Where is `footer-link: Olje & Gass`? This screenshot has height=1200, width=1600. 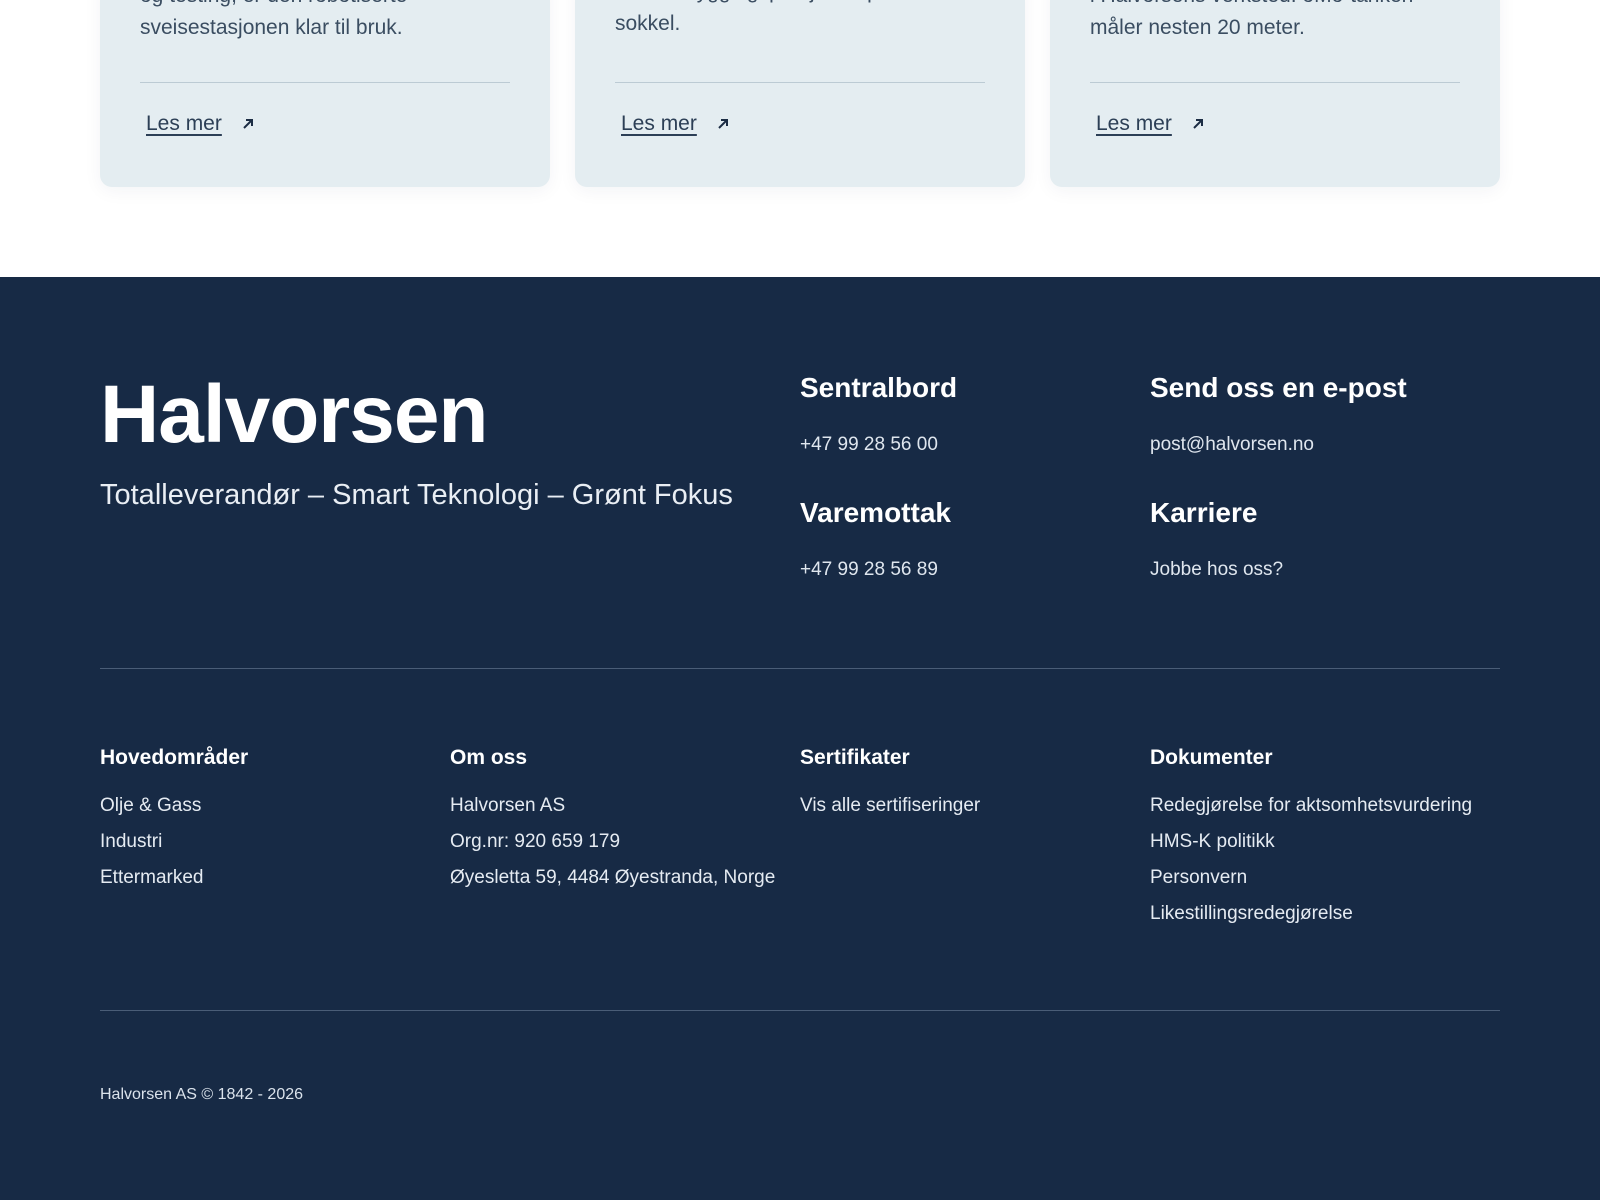 footer-link: Olje & Gass is located at coordinates (270, 806).